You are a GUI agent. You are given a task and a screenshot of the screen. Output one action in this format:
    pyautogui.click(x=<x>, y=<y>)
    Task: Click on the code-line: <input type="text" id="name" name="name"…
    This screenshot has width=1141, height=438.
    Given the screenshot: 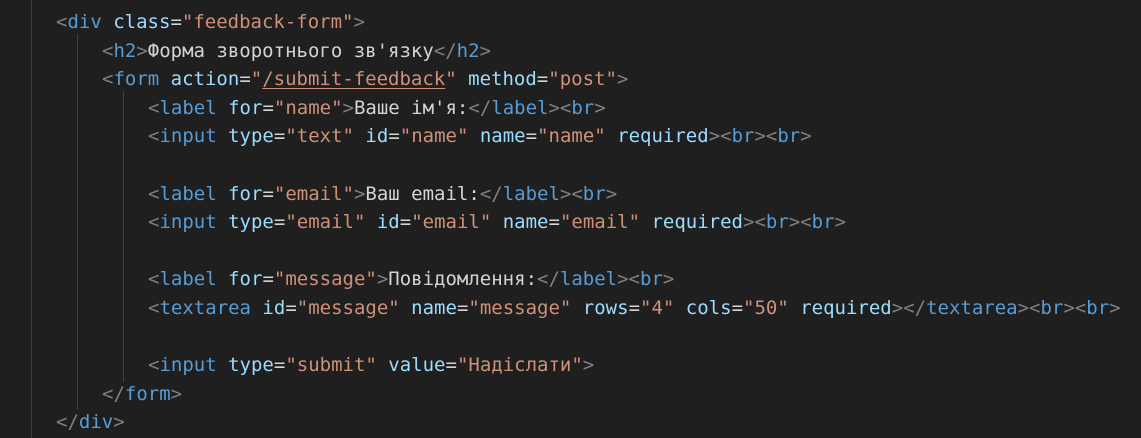 What is the action you would take?
    pyautogui.click(x=560, y=136)
    